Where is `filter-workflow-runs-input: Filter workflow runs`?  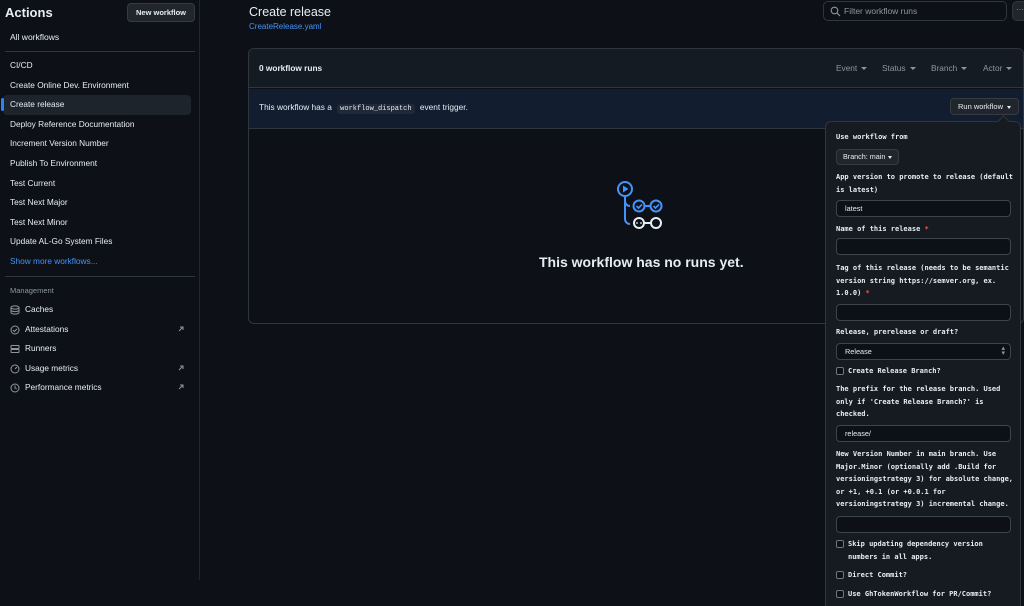 filter-workflow-runs-input: Filter workflow runs is located at coordinates (915, 11).